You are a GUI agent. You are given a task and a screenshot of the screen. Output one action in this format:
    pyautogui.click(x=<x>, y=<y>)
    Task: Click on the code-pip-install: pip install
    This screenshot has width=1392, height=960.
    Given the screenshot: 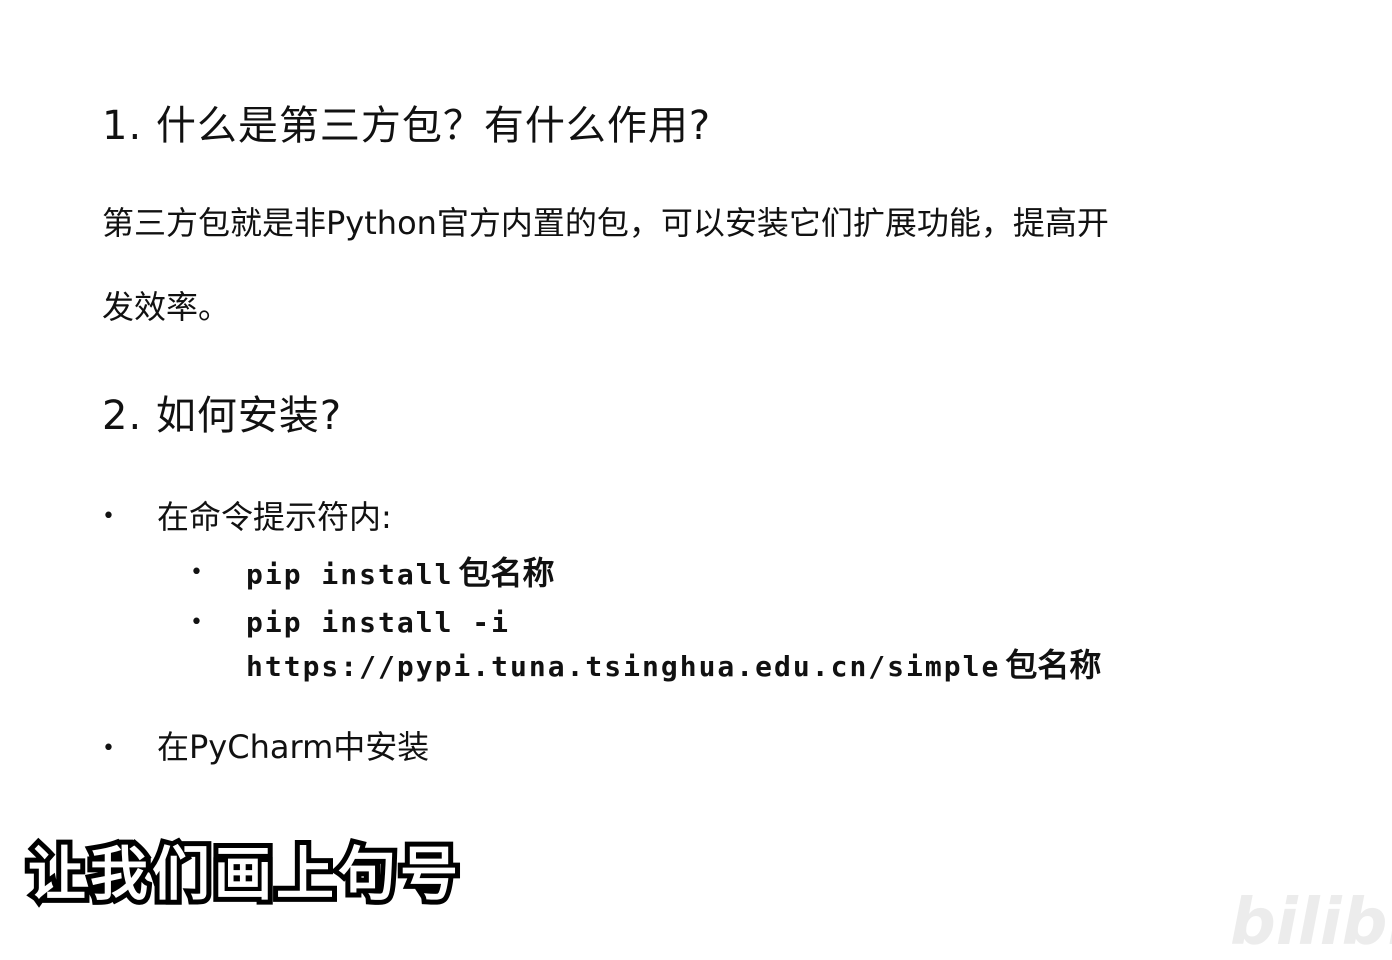 What is the action you would take?
    pyautogui.click(x=350, y=574)
    